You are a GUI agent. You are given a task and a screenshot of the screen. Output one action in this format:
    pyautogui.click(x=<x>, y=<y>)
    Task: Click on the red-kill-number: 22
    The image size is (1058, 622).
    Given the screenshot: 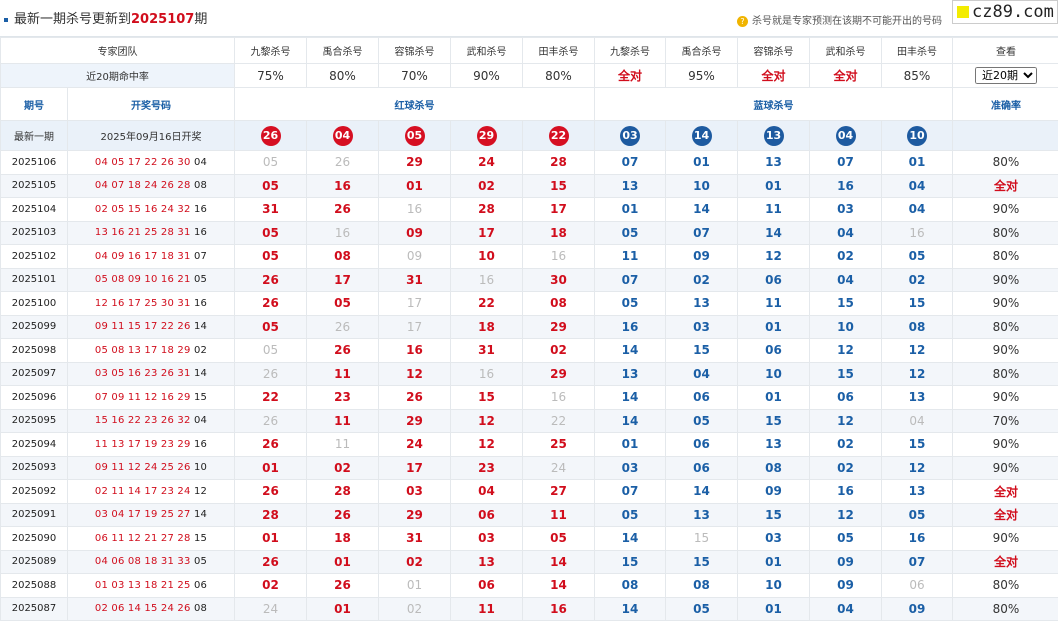 What is the action you would take?
    pyautogui.click(x=486, y=303)
    